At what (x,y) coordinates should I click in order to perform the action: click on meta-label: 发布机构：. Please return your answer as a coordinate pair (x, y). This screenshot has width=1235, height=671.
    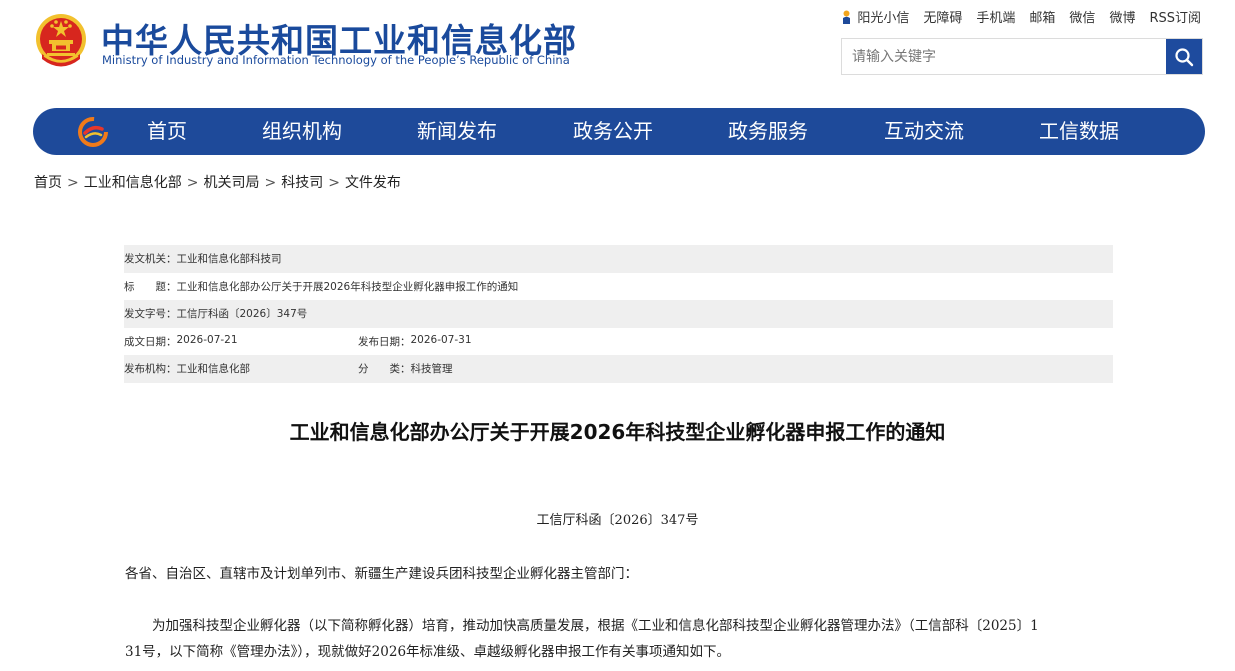
    Looking at the image, I should click on (150, 369).